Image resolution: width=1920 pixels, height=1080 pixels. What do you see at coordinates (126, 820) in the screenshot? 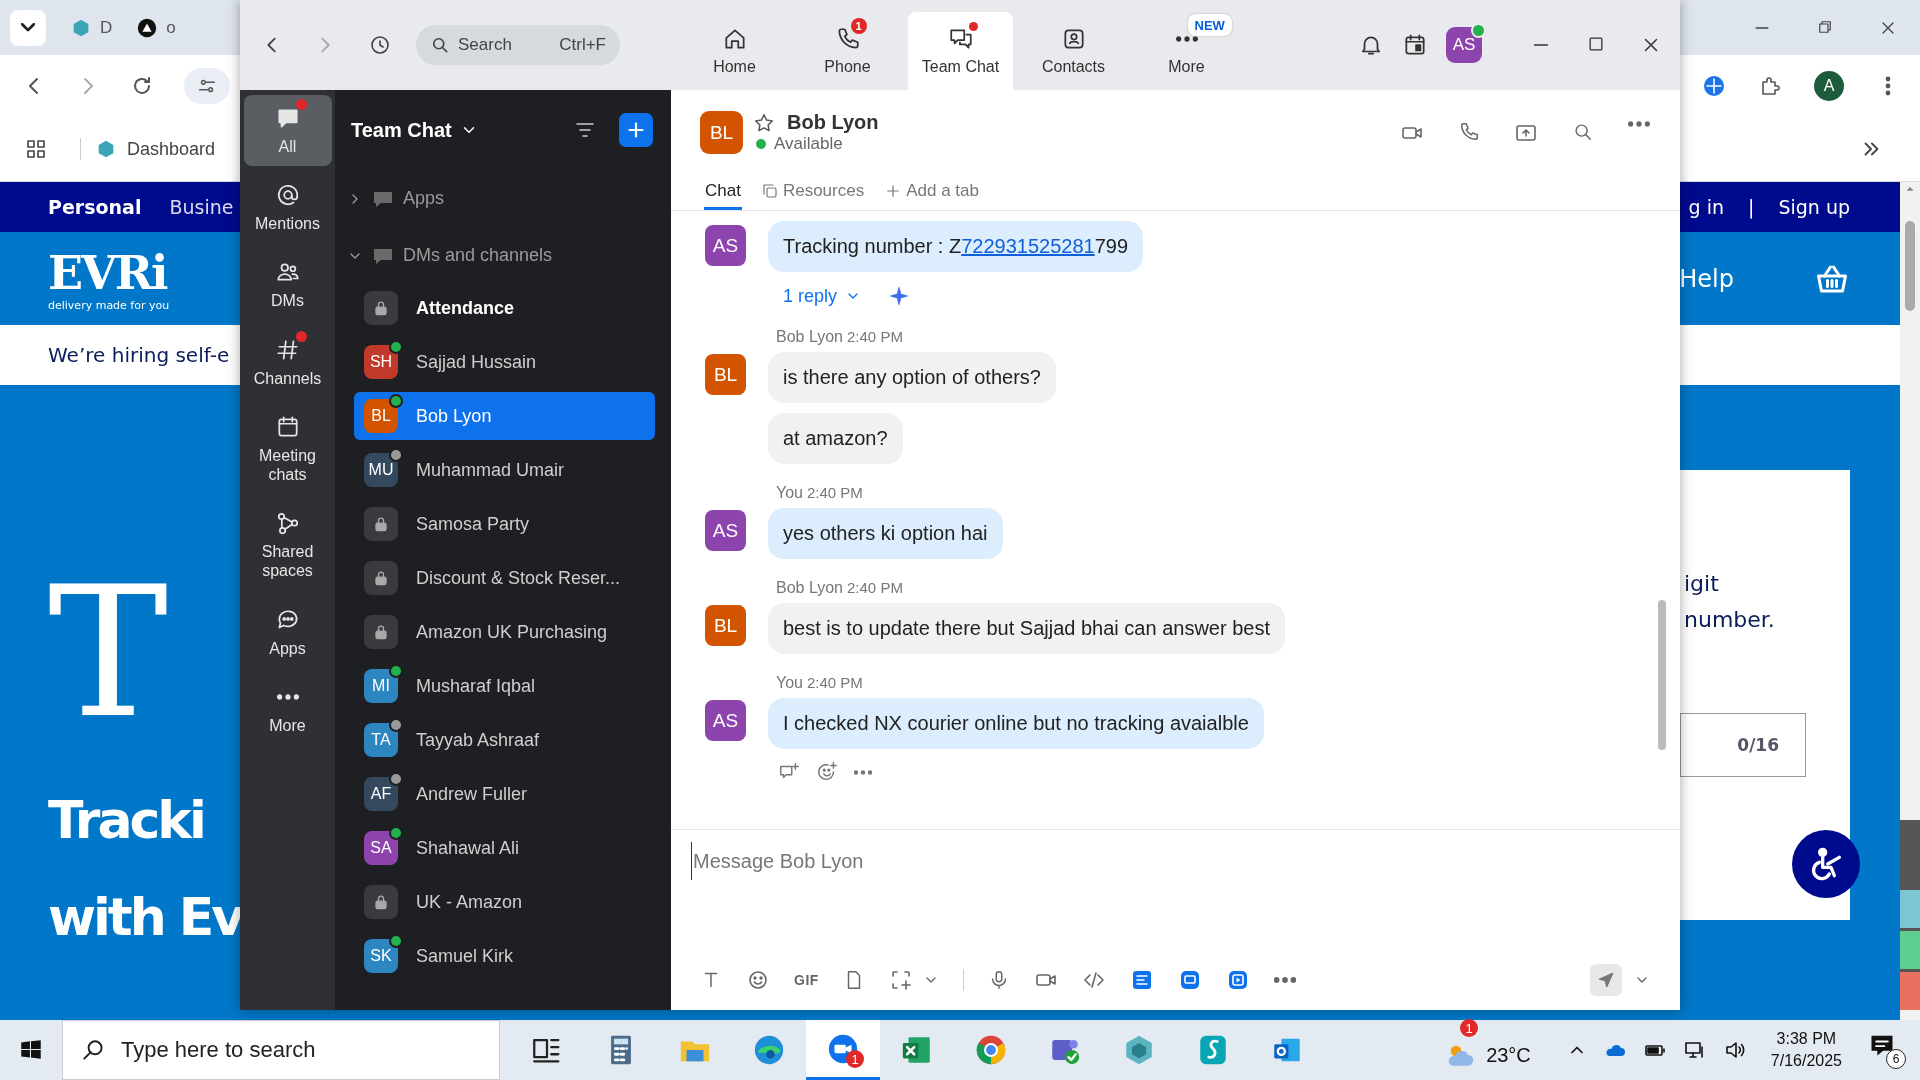
I see `hero-title: Tracki` at bounding box center [126, 820].